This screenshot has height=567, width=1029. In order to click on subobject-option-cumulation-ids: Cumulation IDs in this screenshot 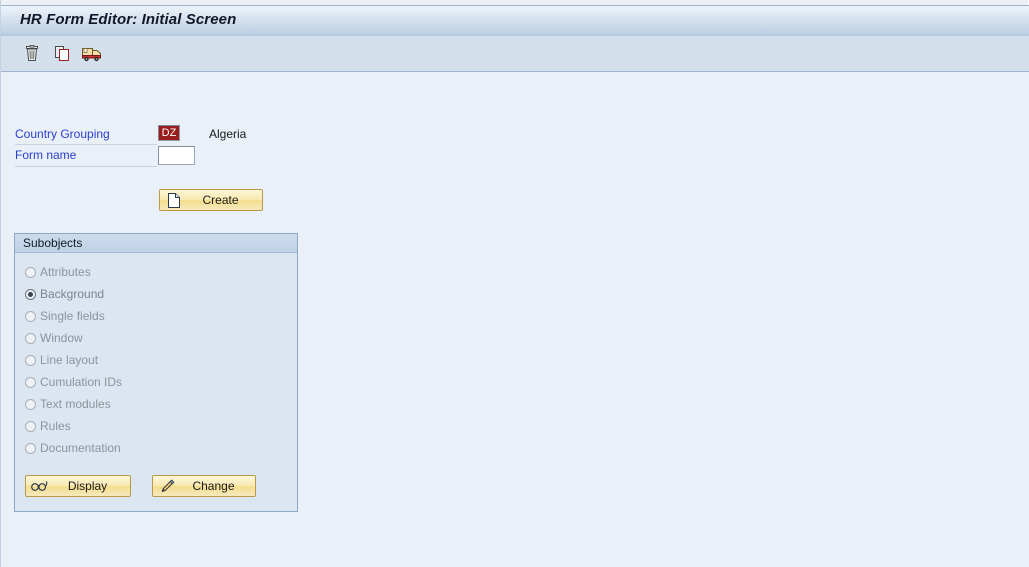, I will do `click(161, 382)`.